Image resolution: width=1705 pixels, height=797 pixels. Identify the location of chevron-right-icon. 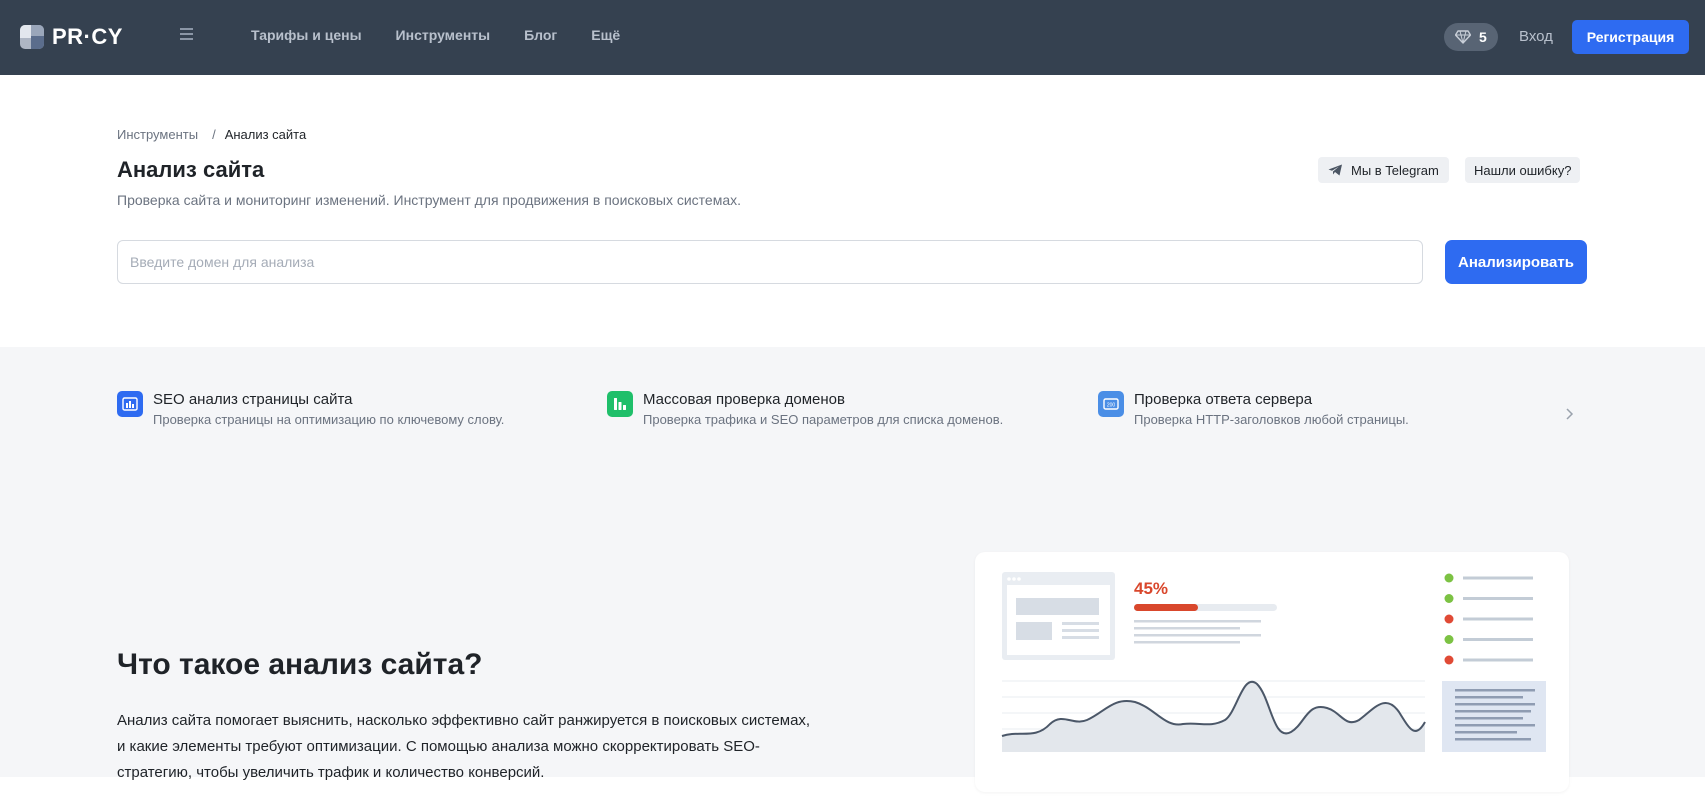
(1570, 414).